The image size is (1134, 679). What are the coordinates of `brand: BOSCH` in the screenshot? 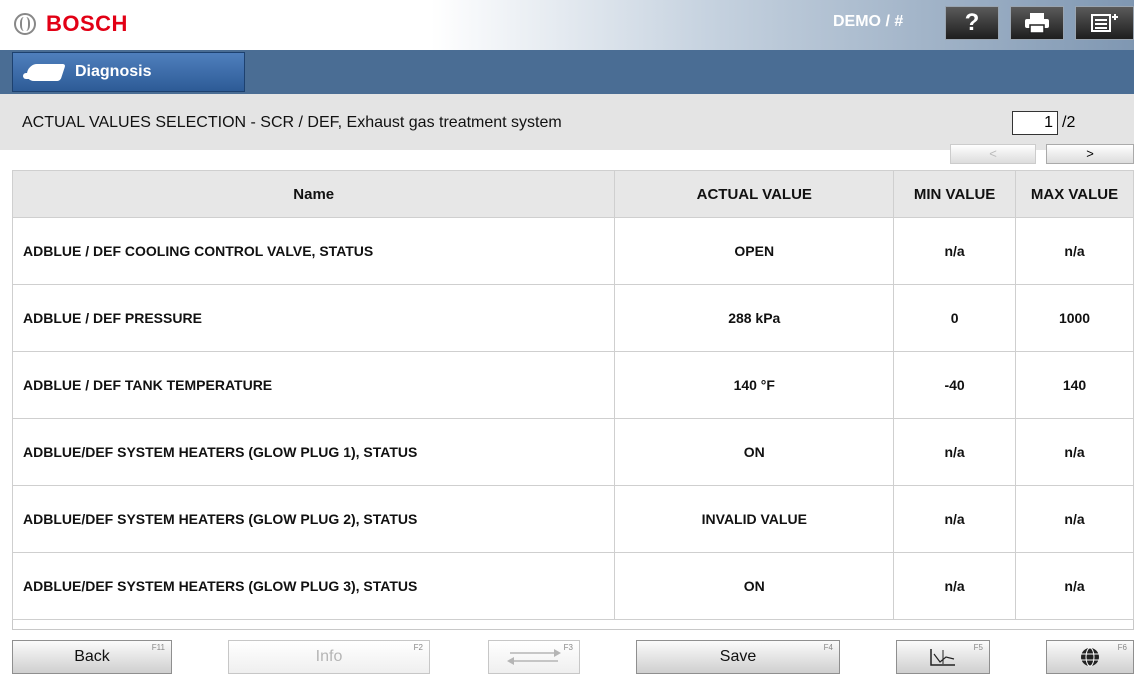 It's located at (71, 24).